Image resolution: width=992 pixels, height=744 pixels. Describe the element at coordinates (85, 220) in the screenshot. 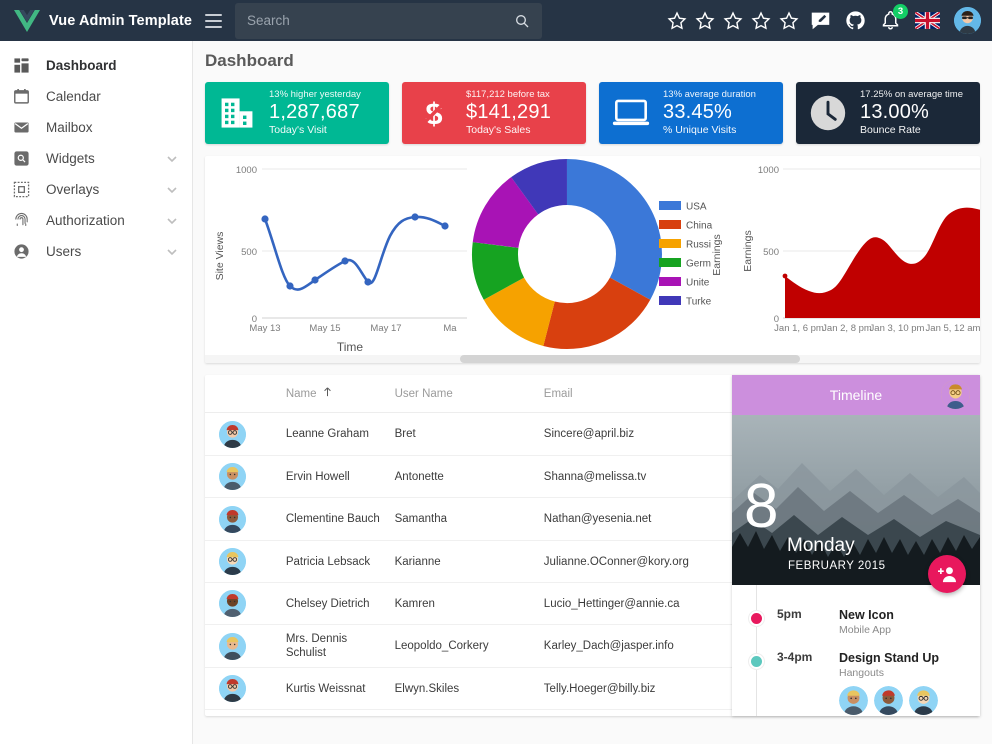

I see `sidebar-item-label: Authorization` at that location.